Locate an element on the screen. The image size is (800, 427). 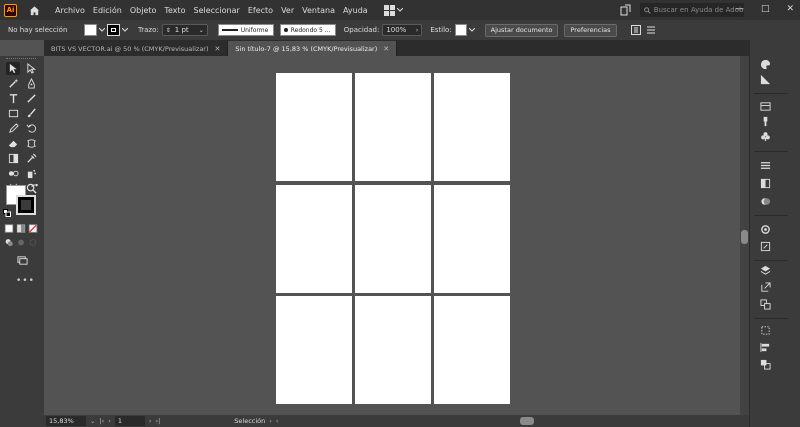
symbols-panel-button is located at coordinates (765, 136).